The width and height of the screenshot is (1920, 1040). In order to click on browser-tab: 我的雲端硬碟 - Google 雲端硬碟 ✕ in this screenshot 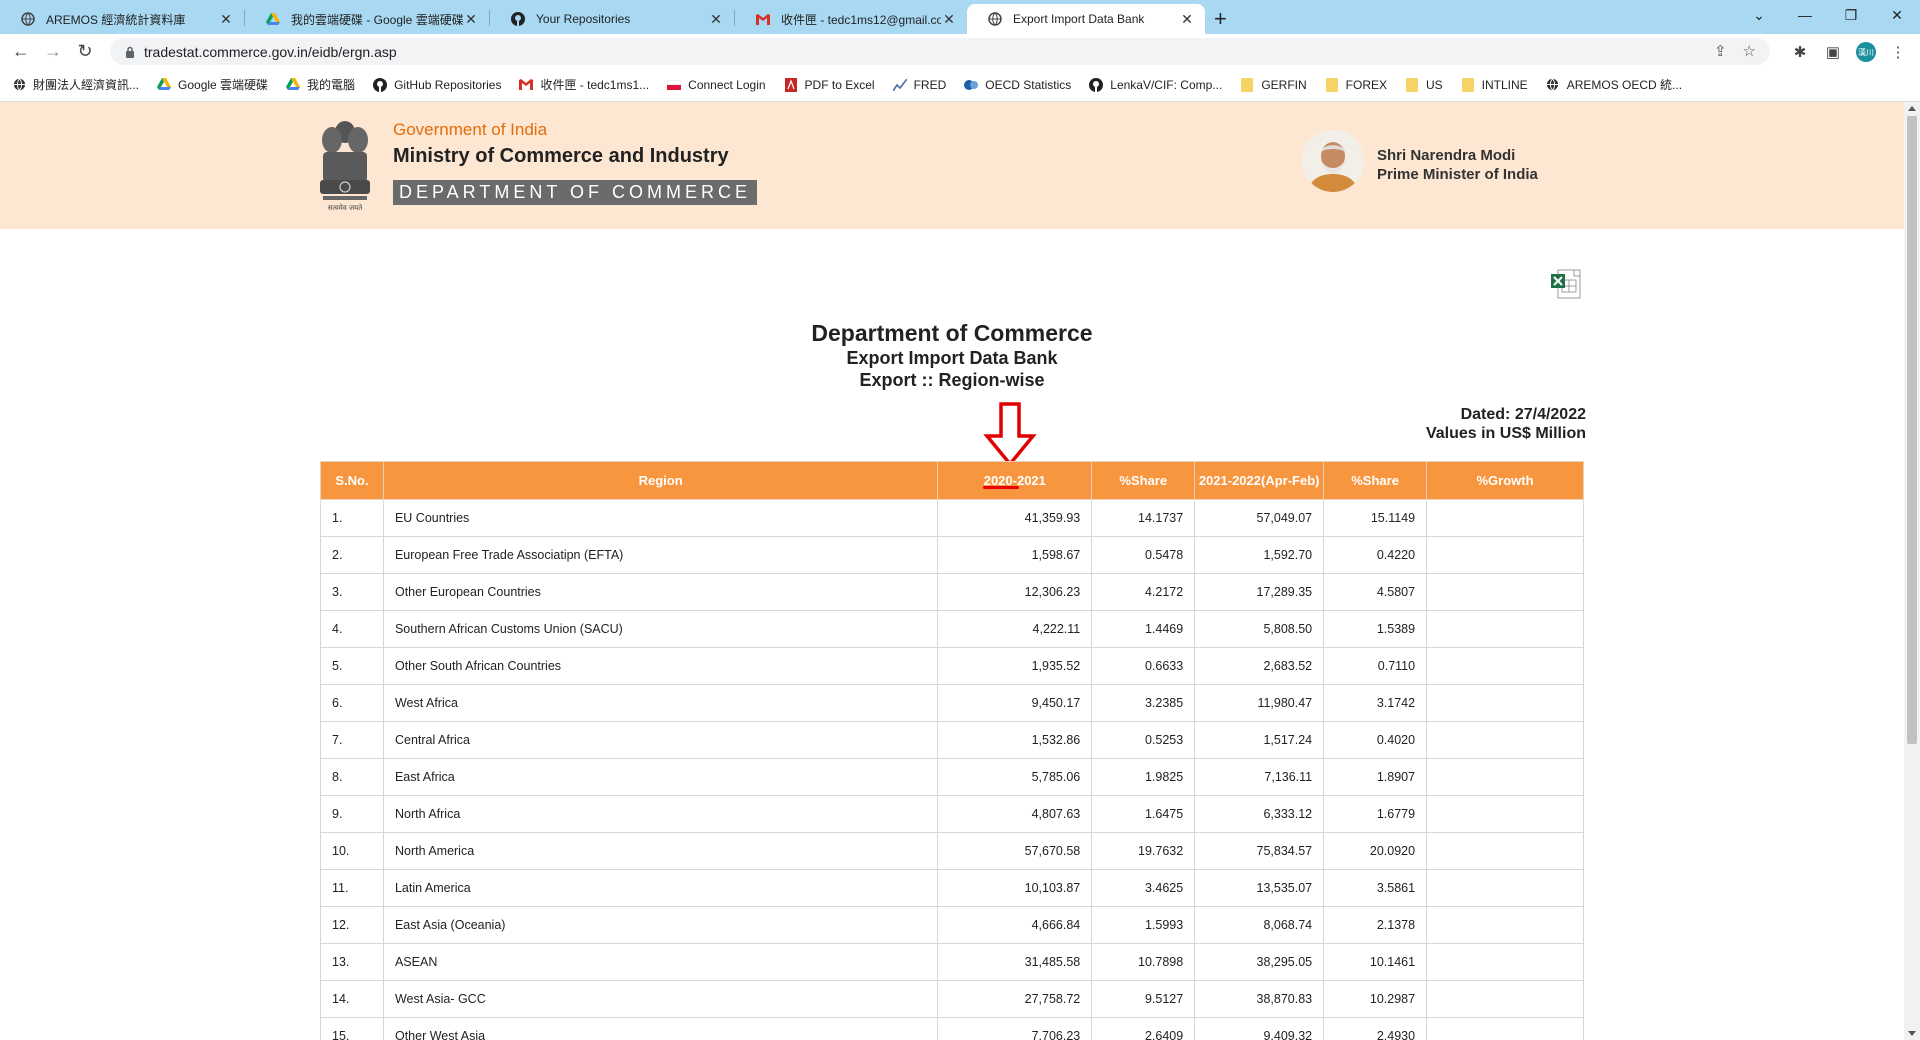, I will do `click(367, 19)`.